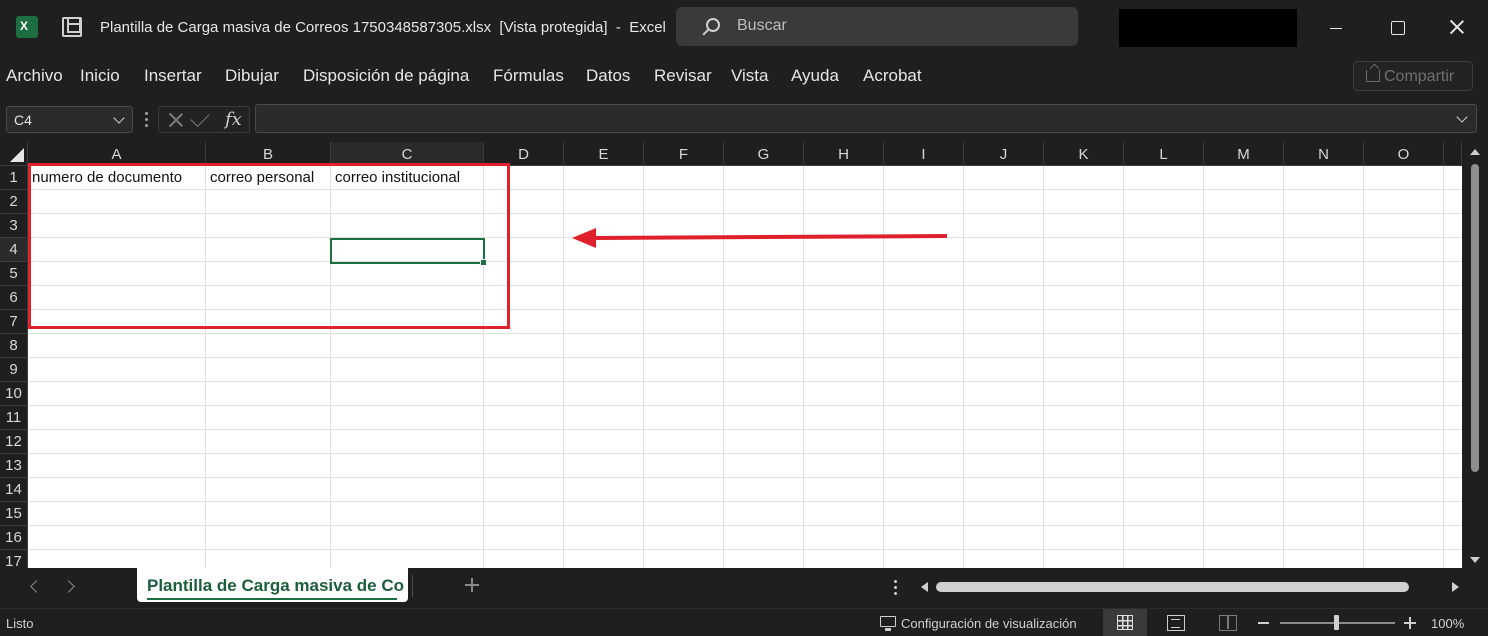 The image size is (1488, 636). I want to click on column-header-g: G, so click(764, 154).